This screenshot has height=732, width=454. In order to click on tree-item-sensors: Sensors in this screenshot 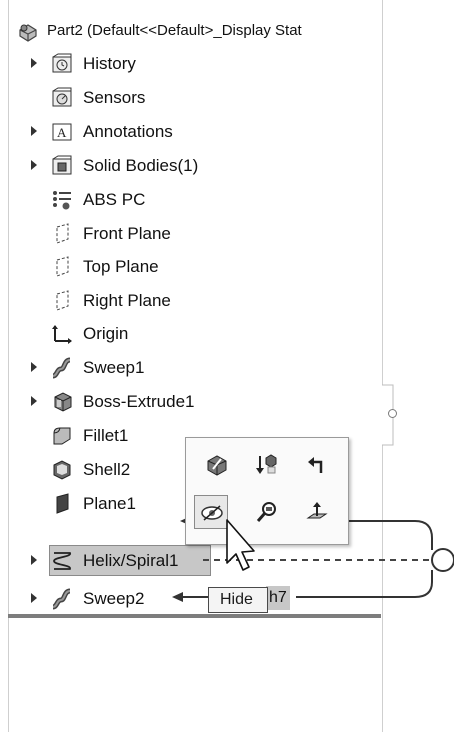, I will do `click(196, 98)`.